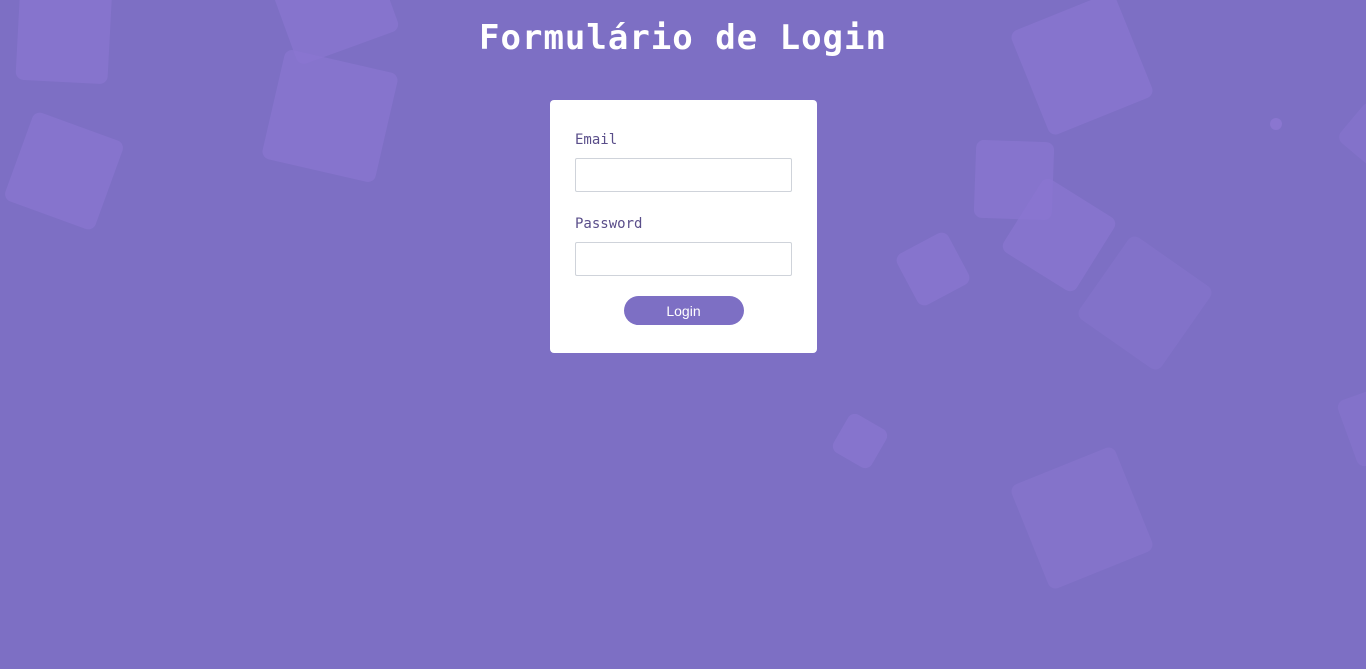  Describe the element at coordinates (683, 310) in the screenshot. I see `login-button: Login` at that location.